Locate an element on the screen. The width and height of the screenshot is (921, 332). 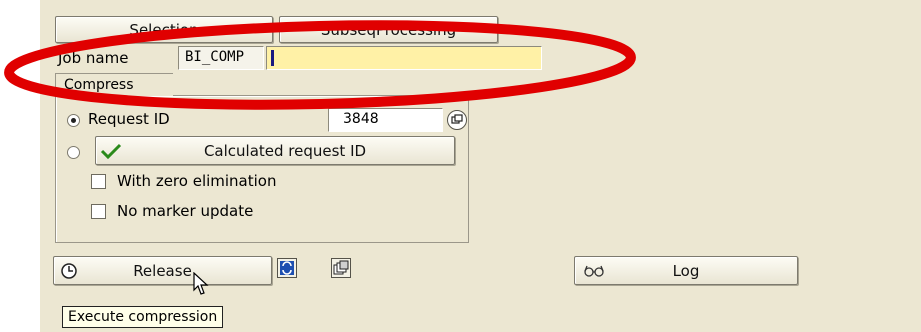
tooltip: Execute compression is located at coordinates (143, 317).